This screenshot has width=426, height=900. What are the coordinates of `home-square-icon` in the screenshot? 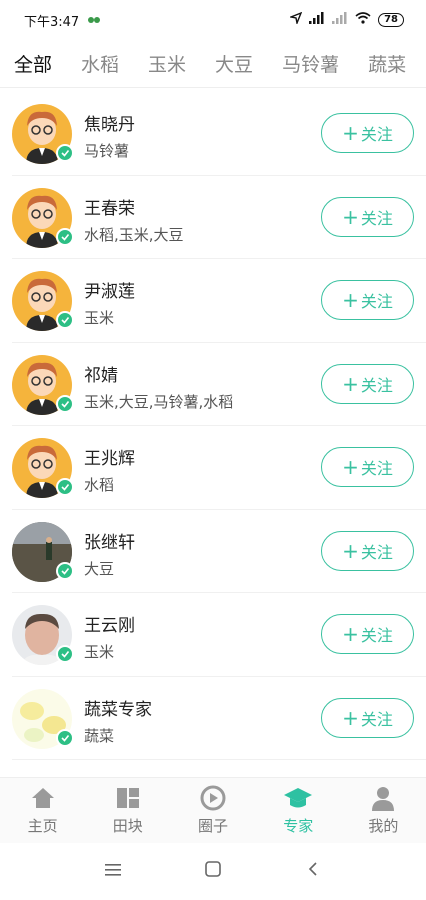 It's located at (213, 871).